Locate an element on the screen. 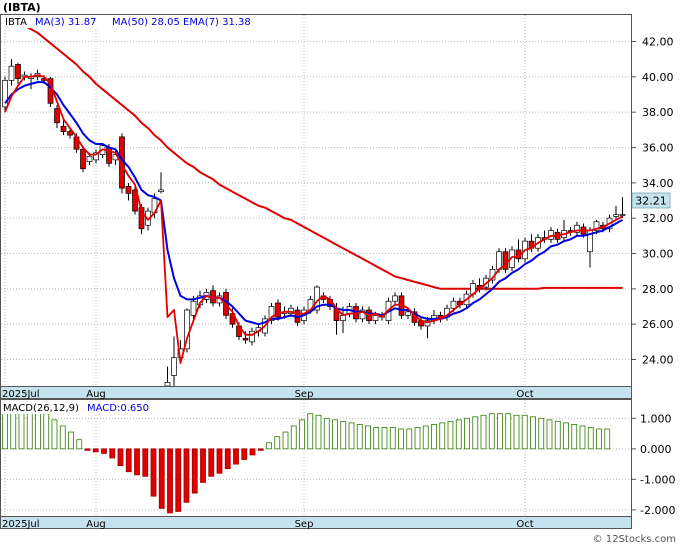 This screenshot has height=546, width=680. price-x-label: Aug is located at coordinates (96, 394).